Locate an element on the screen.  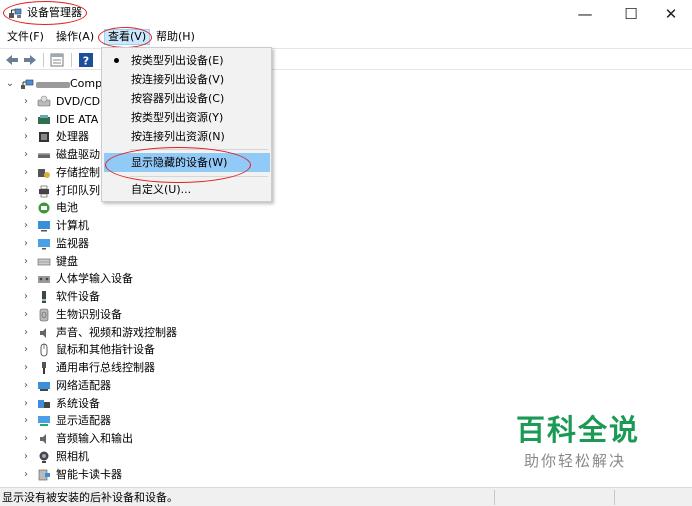
tree-node: › 通用串行总线控制器 is located at coordinates (130, 368).